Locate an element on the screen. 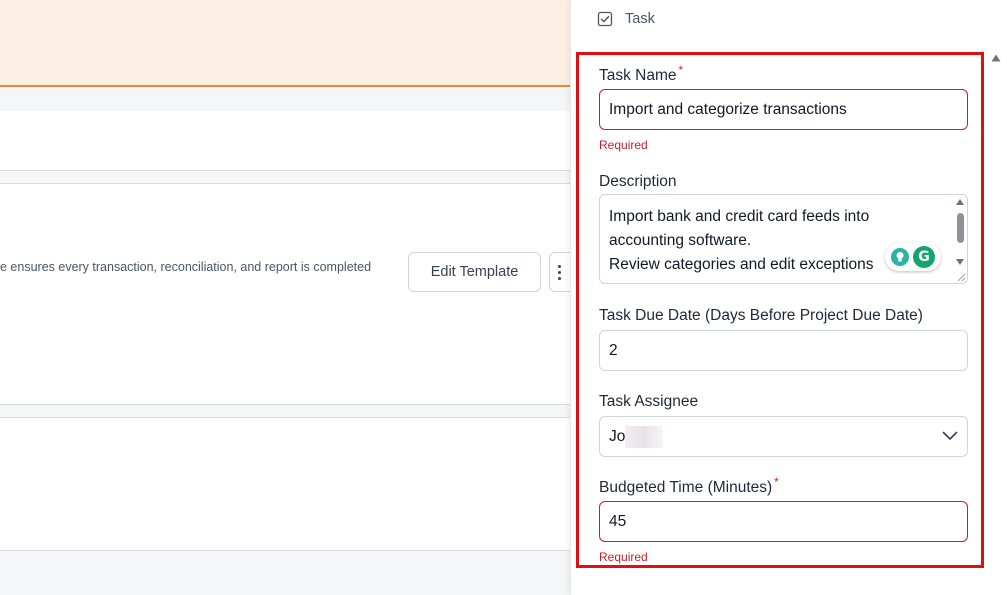 Image resolution: width=1007 pixels, height=595 pixels. notice-banner is located at coordinates (285, 43).